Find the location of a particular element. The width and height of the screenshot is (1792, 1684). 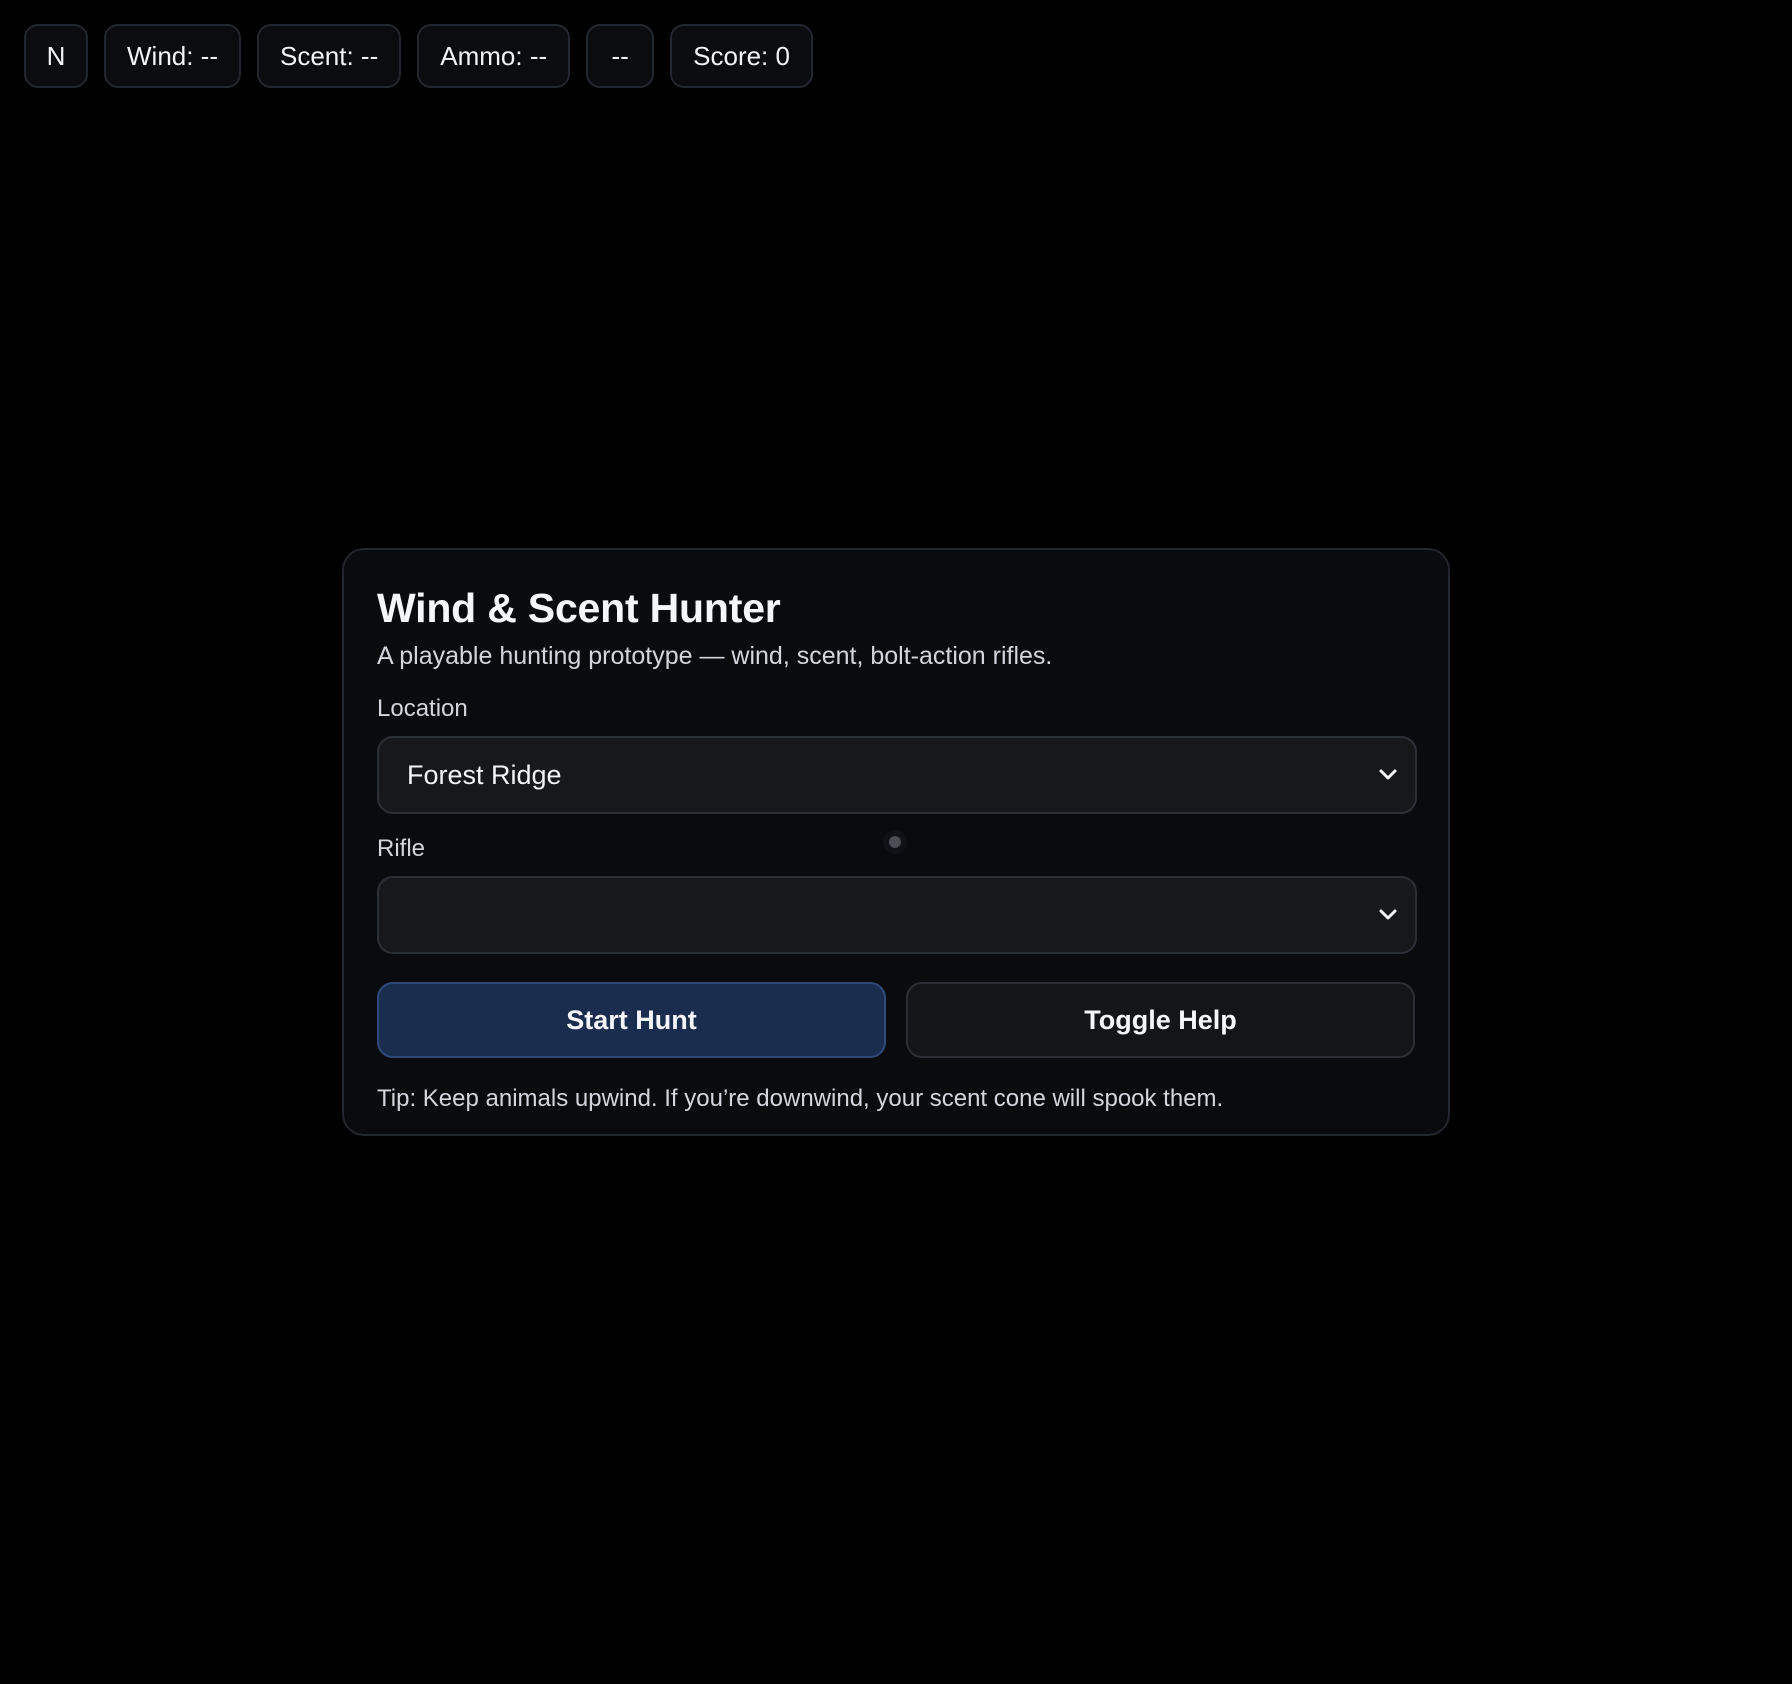

location-label: Location is located at coordinates (422, 708).